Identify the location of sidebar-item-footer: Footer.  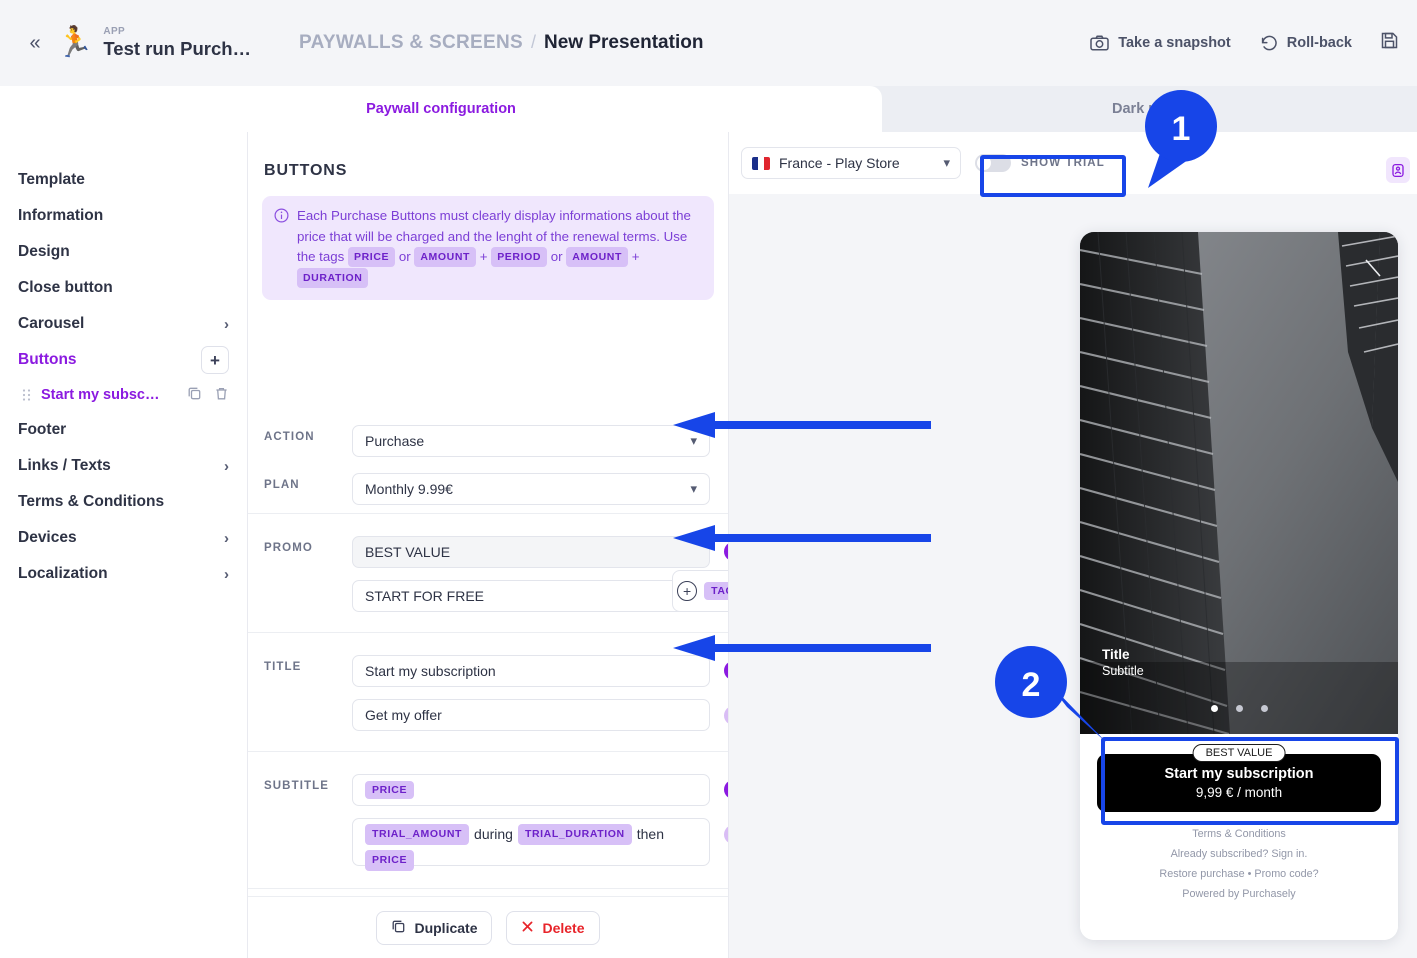
(123, 430).